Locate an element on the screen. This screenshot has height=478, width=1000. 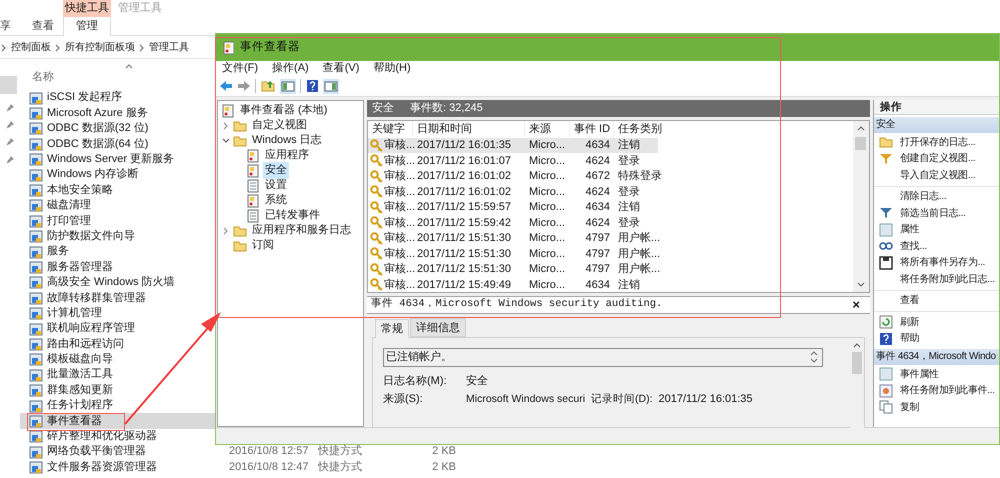
window-title: 事件查看器 is located at coordinates (270, 47).